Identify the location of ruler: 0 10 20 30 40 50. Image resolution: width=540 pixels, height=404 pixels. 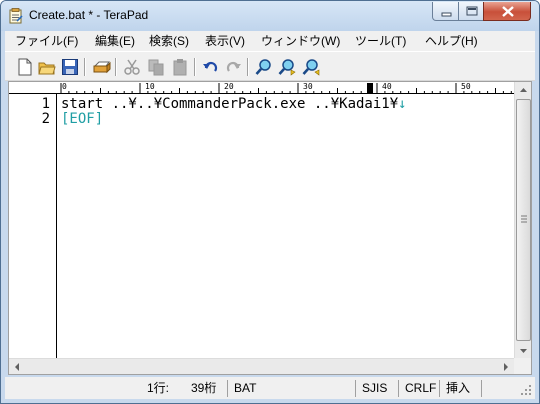
(261, 88).